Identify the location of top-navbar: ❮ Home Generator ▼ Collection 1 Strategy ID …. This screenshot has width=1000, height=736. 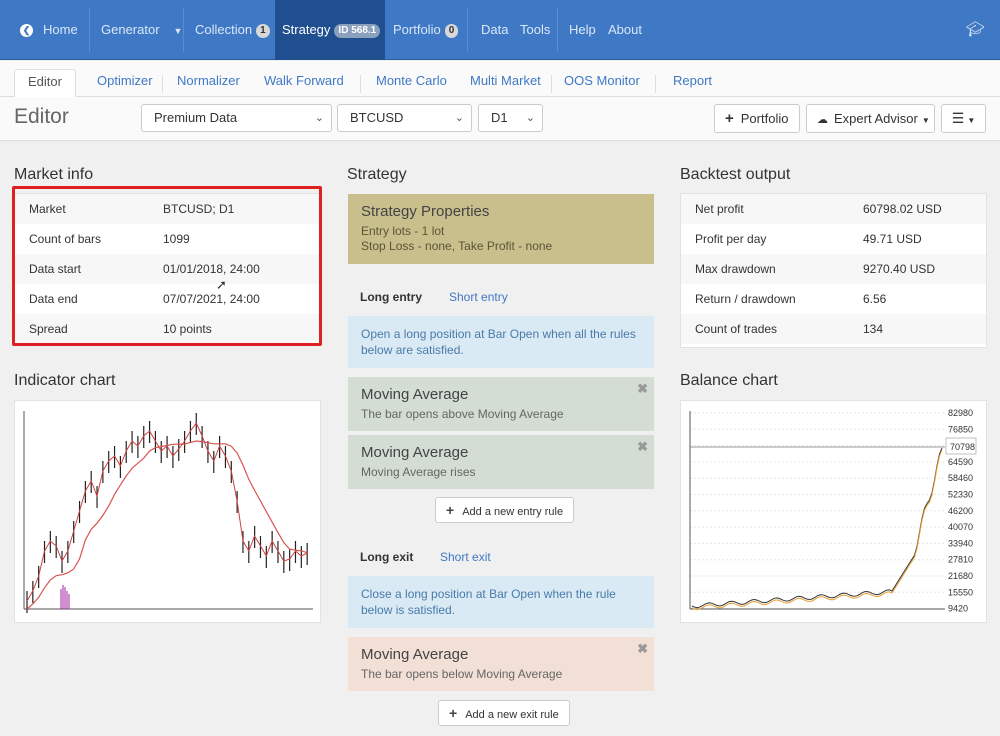
(500, 30).